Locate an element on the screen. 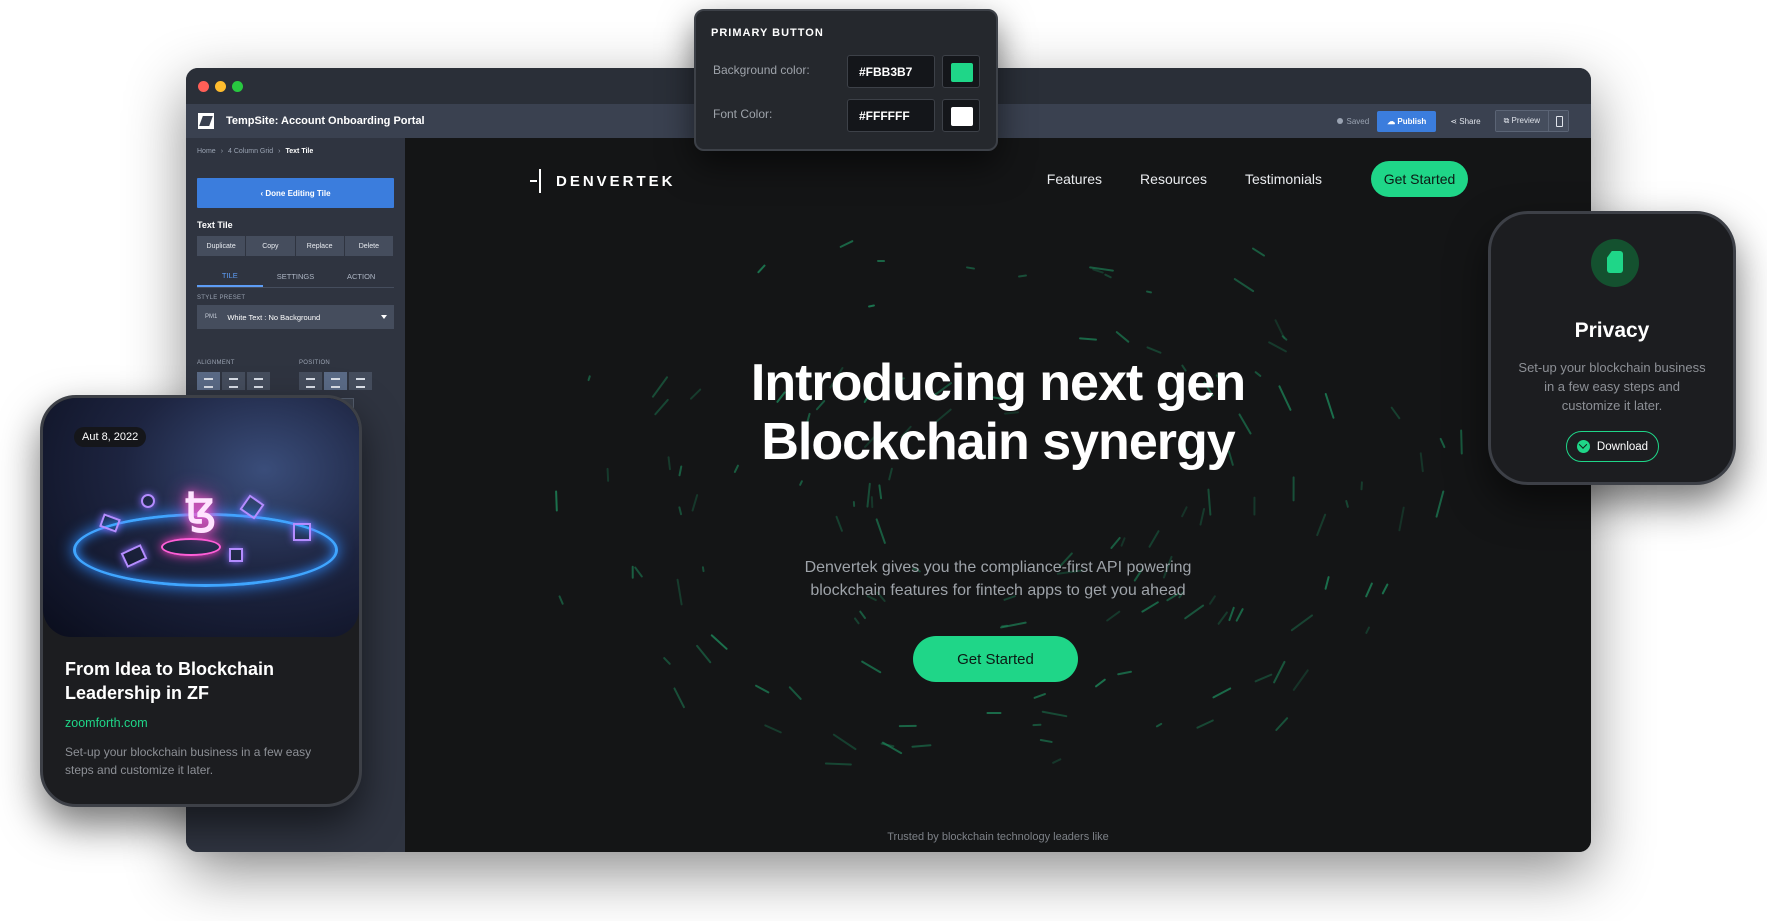  nav-link-testimonials: Testimonials is located at coordinates (1283, 179).